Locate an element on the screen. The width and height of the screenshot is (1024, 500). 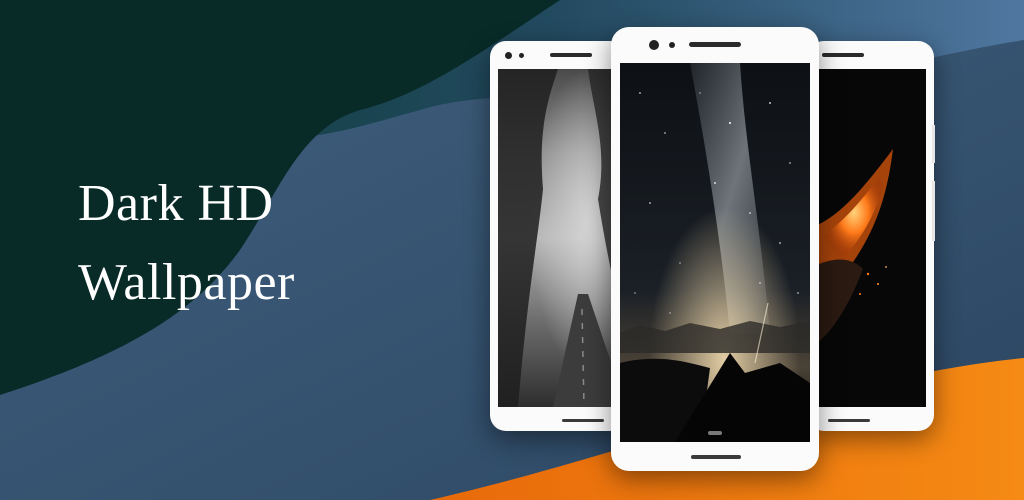
phone-right is located at coordinates (871, 236).